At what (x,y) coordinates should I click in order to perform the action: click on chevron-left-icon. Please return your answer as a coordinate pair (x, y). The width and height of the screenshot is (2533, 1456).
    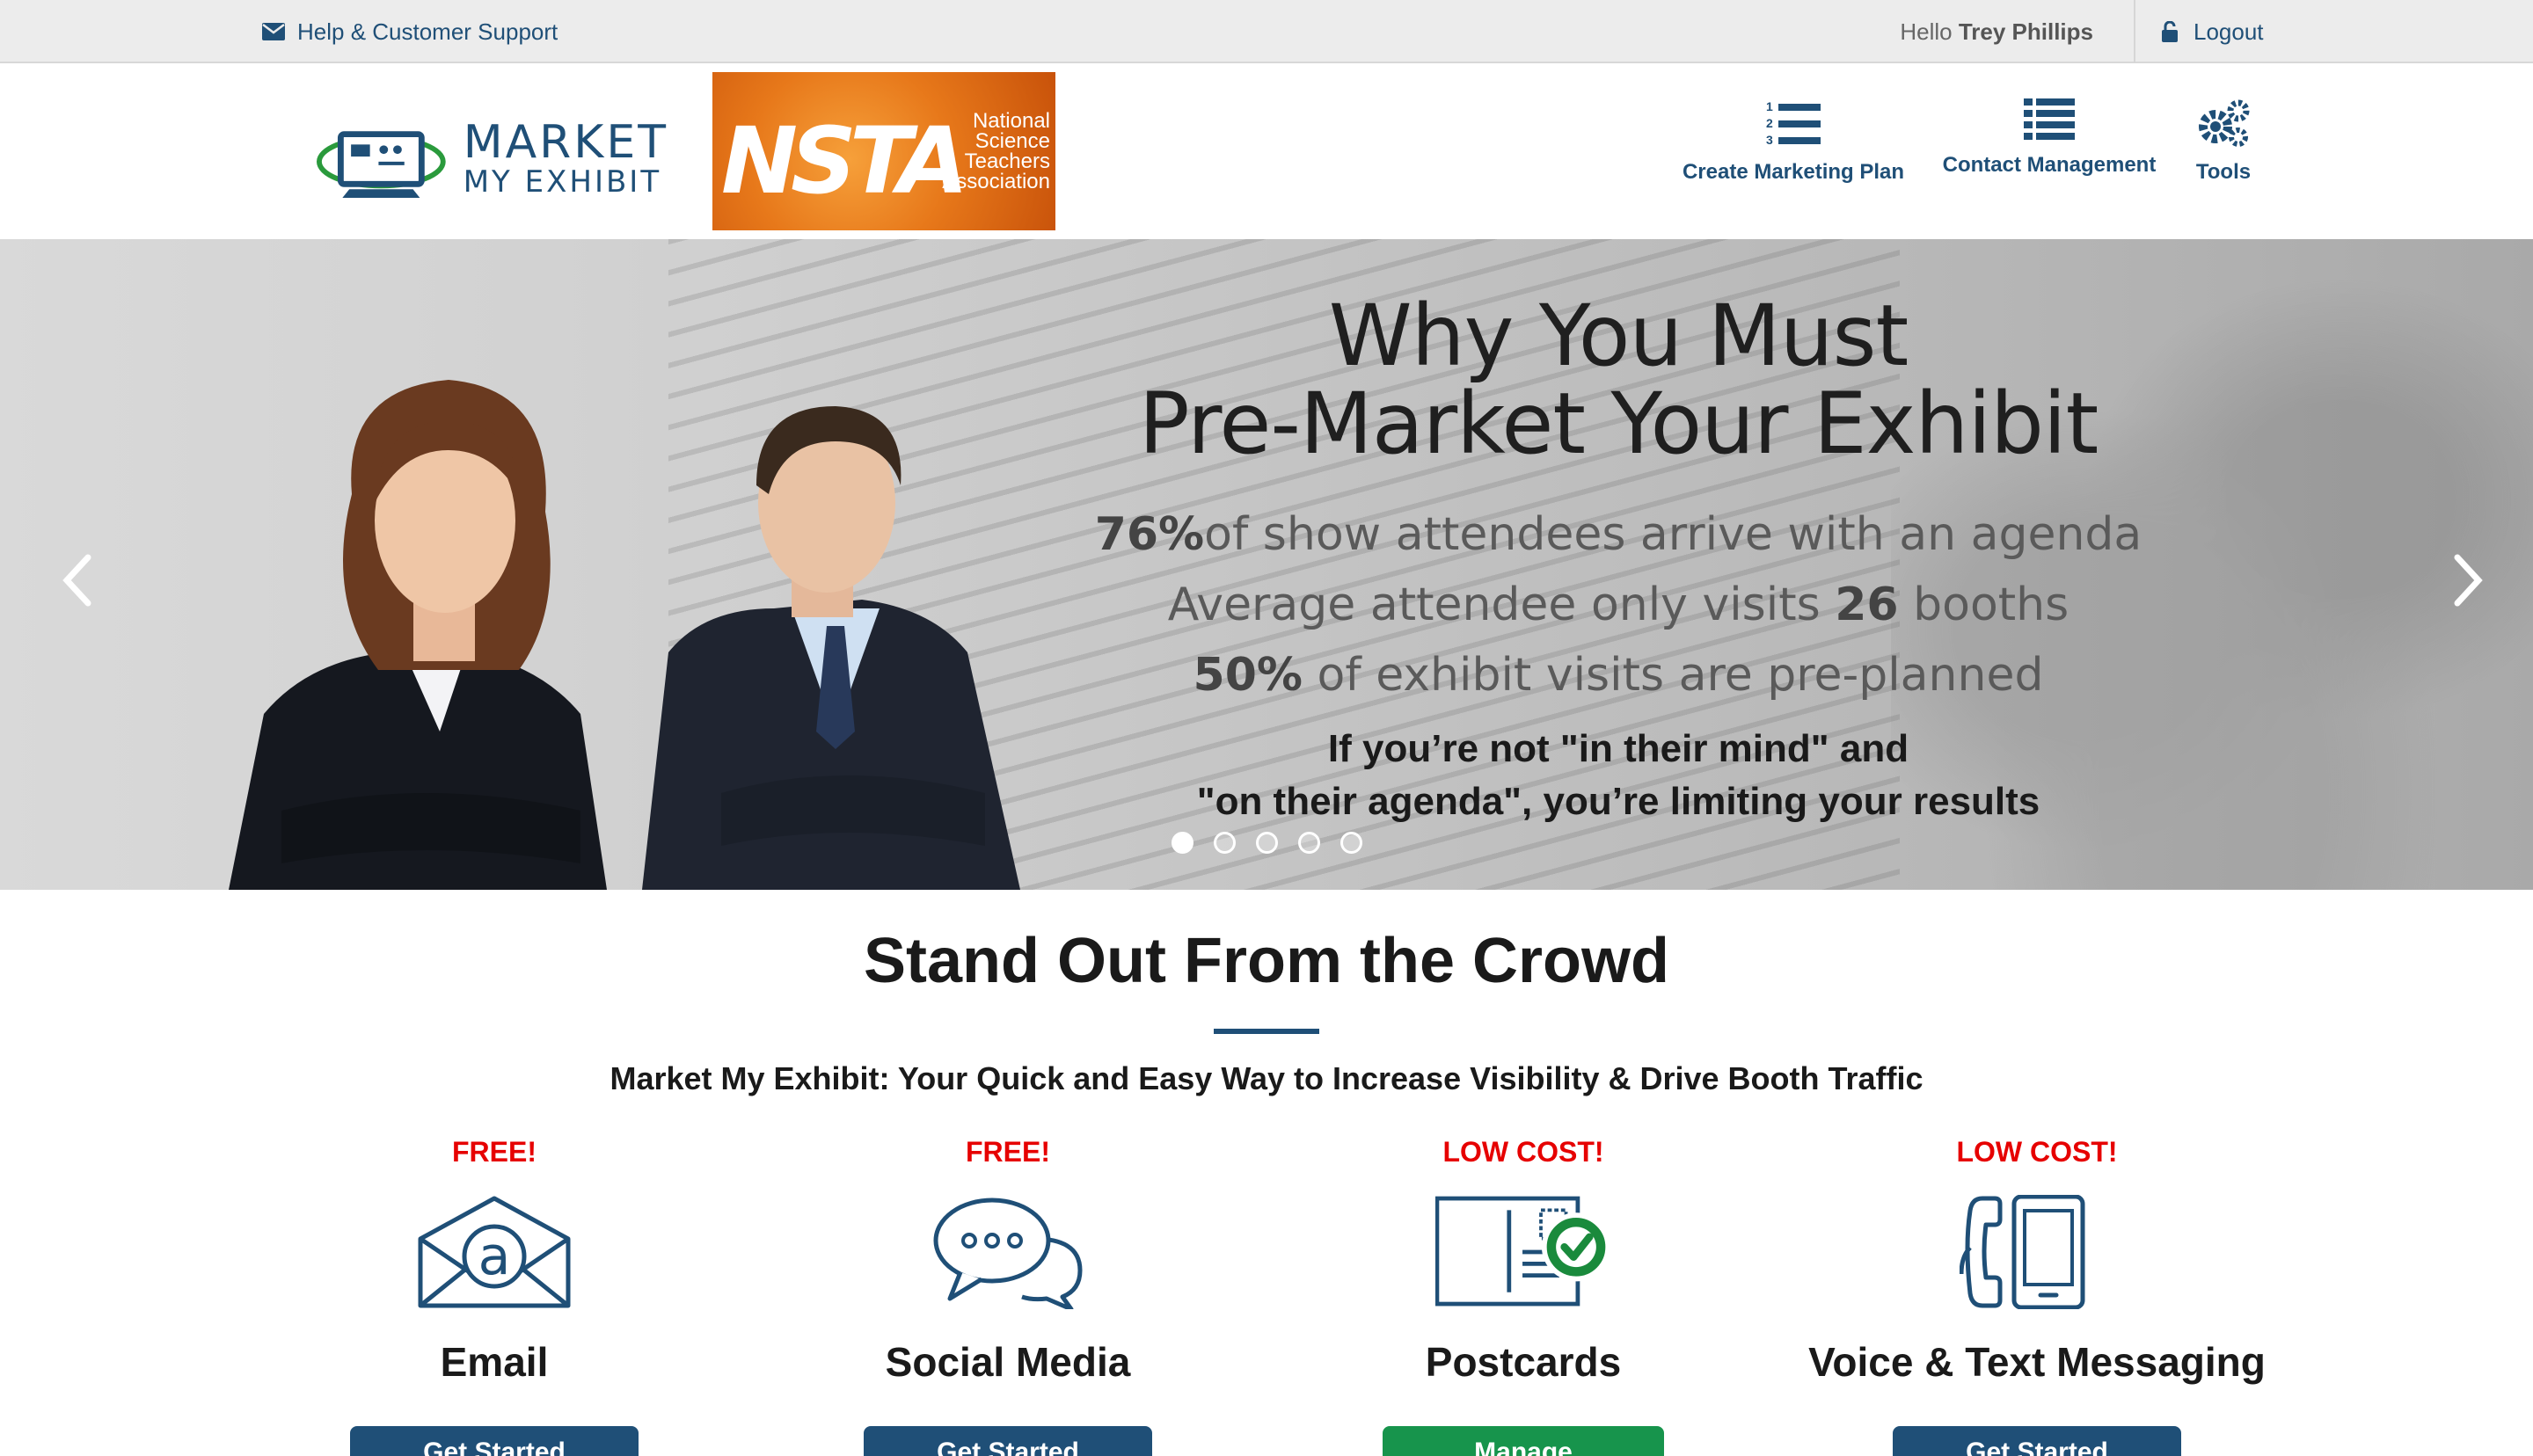
    Looking at the image, I should click on (77, 580).